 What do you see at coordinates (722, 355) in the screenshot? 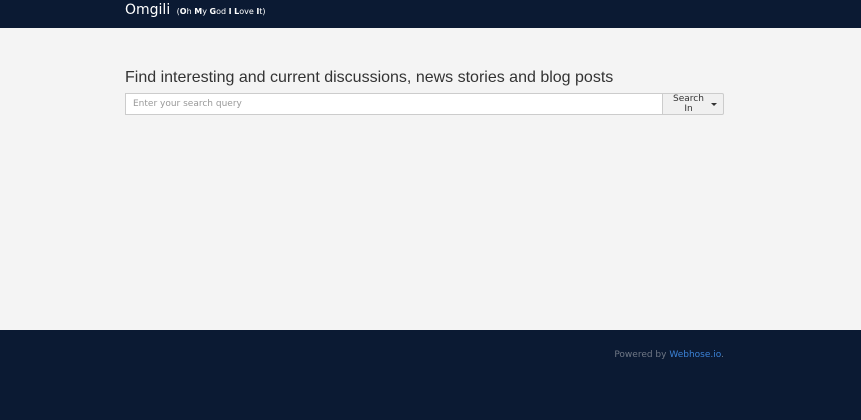
I see `powered-by-suffix: .` at bounding box center [722, 355].